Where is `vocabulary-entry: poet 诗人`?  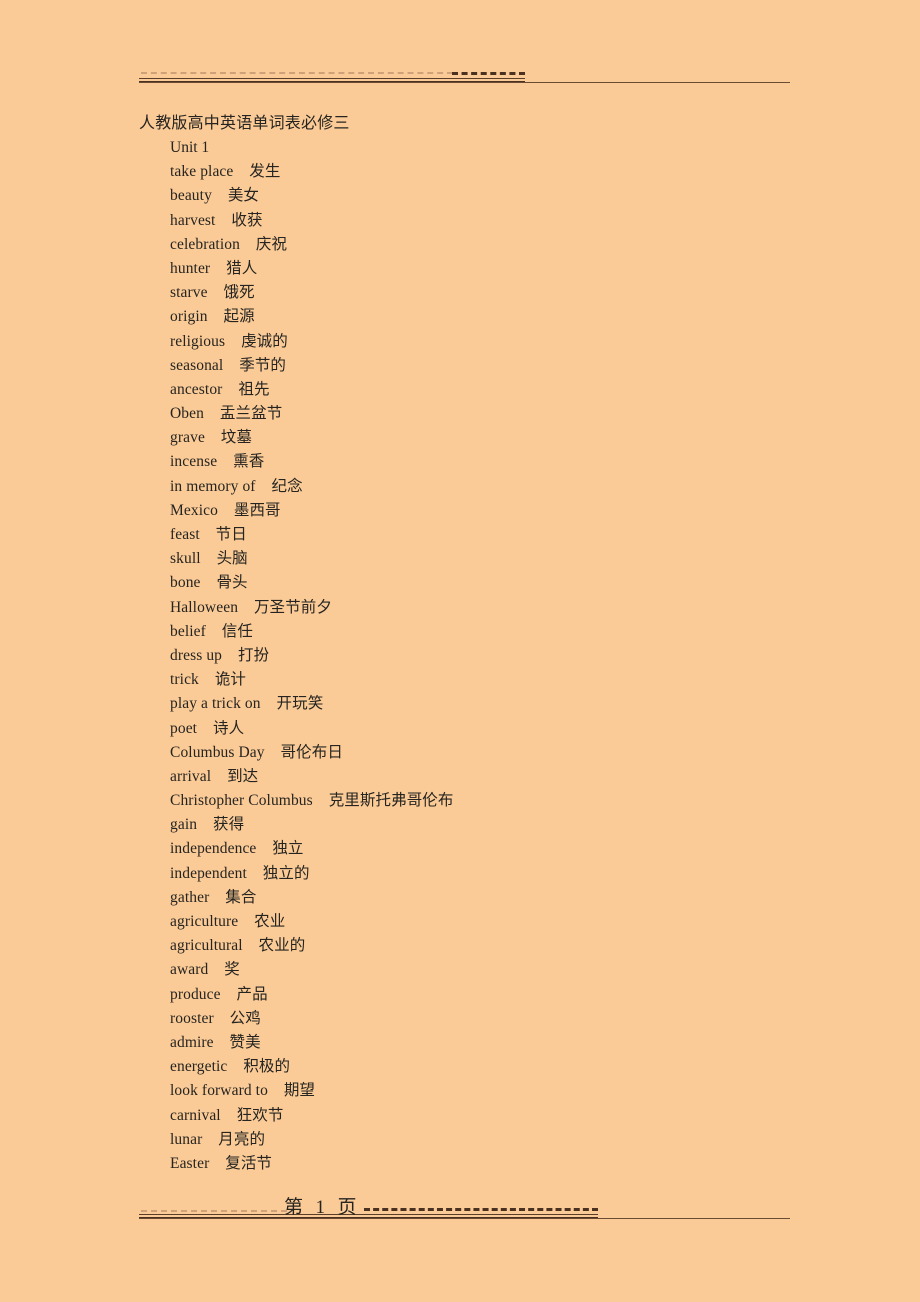
vocabulary-entry: poet 诗人 is located at coordinates (312, 729).